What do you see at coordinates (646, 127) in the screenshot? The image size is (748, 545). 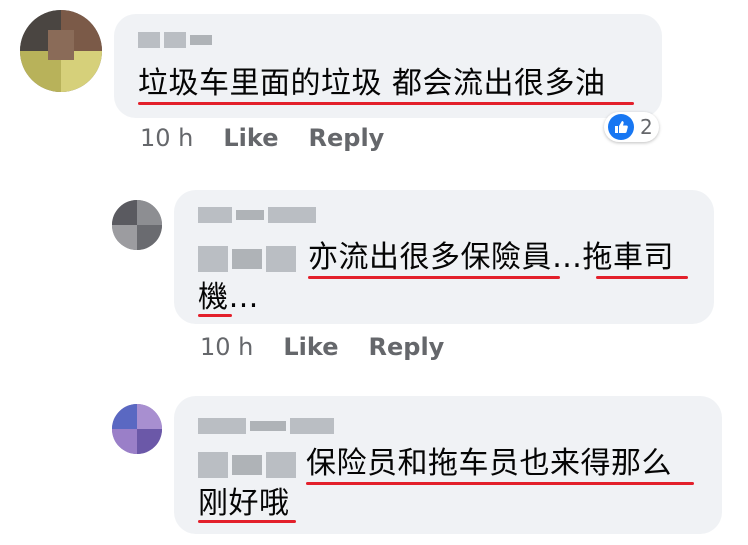 I see `reaction-count: 2` at bounding box center [646, 127].